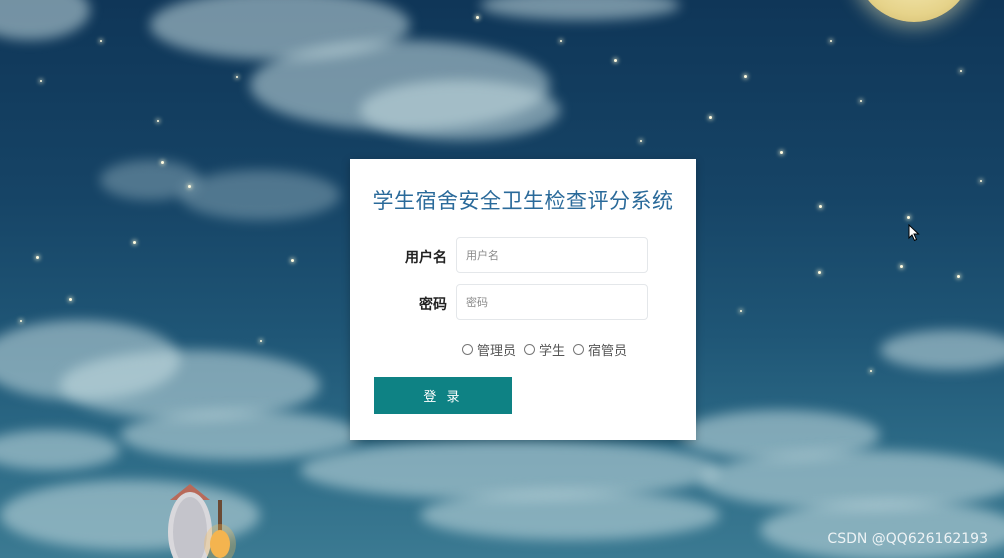 Image resolution: width=1004 pixels, height=558 pixels. I want to click on username-label: 用户名, so click(426, 258).